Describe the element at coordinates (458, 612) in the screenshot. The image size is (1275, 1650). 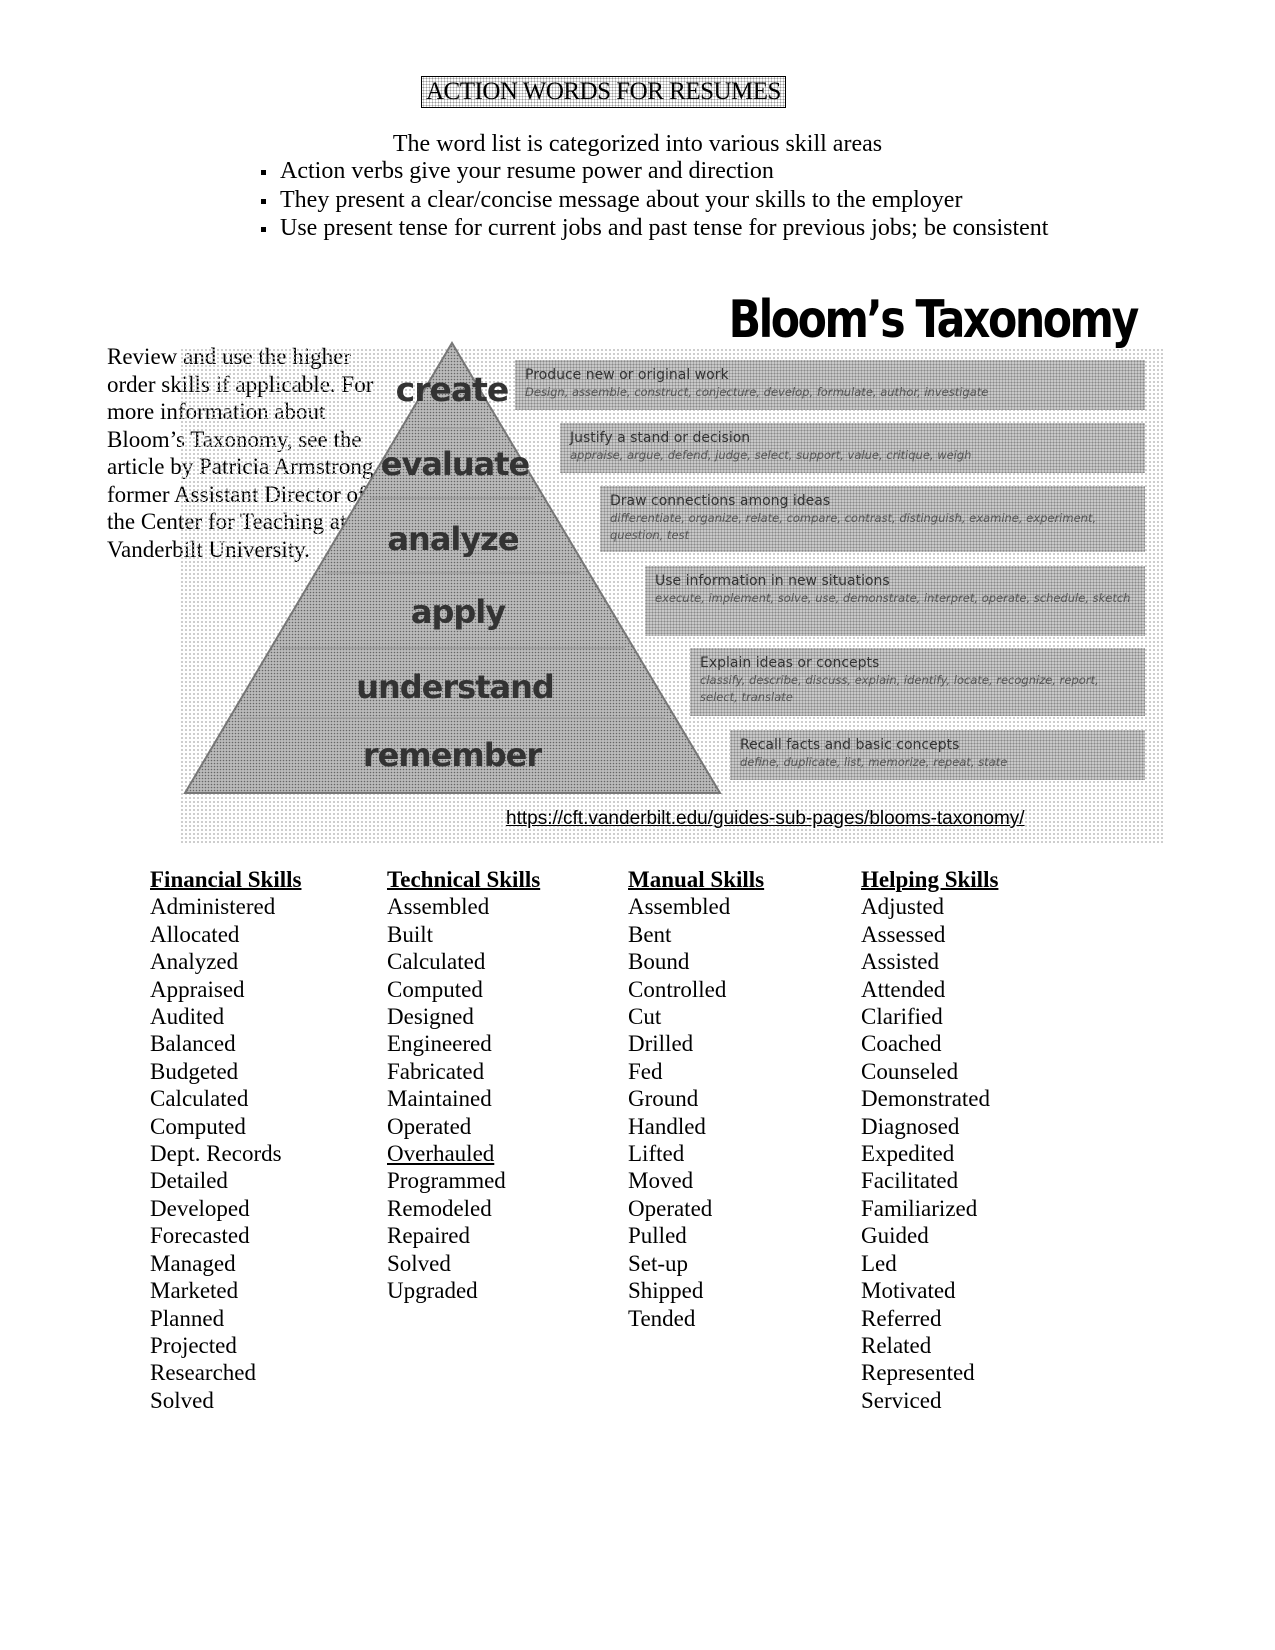
I see `level-apply: apply` at that location.